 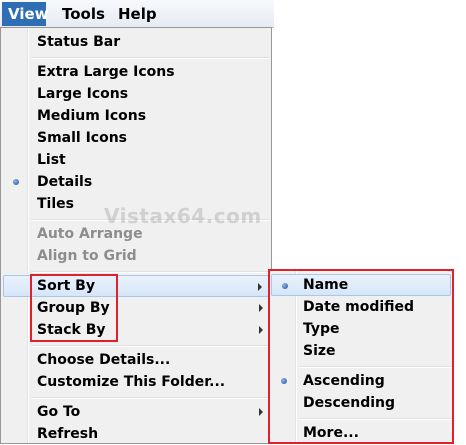 I want to click on menu-item-details: Details, so click(x=136, y=182).